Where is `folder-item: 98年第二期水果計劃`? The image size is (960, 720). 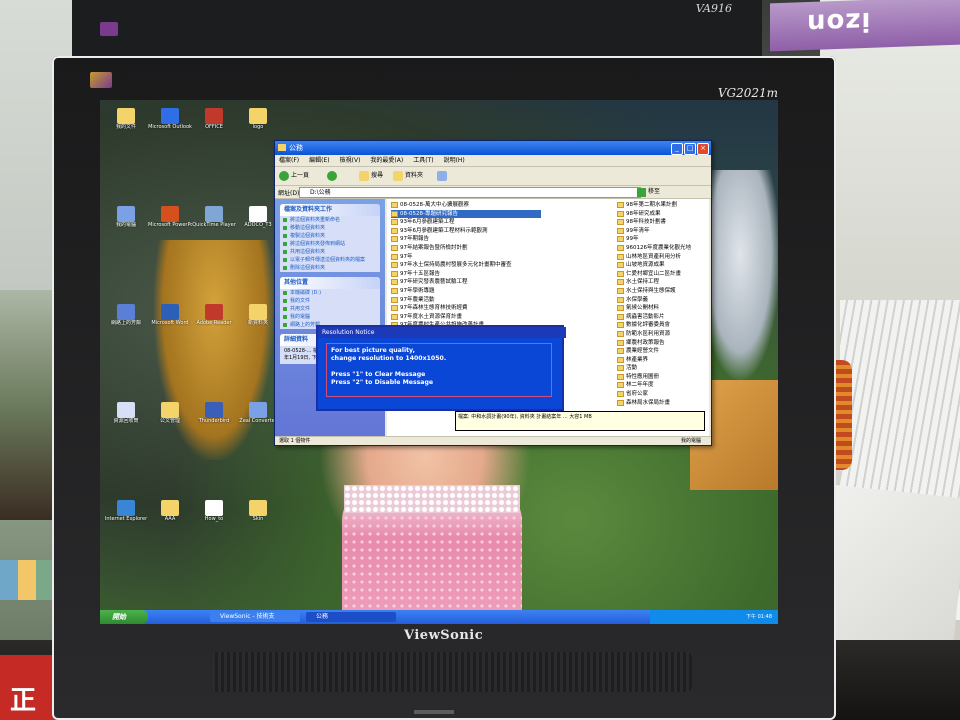 folder-item: 98年第二期水果計劃 is located at coordinates (663, 205).